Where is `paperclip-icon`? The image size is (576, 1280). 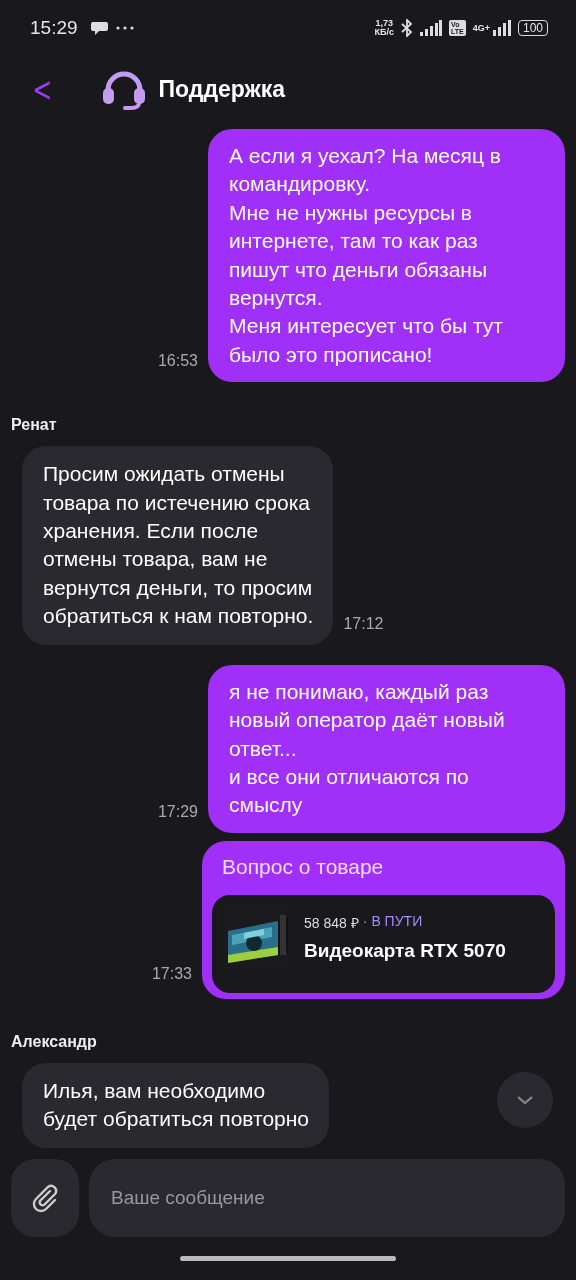 paperclip-icon is located at coordinates (45, 1198).